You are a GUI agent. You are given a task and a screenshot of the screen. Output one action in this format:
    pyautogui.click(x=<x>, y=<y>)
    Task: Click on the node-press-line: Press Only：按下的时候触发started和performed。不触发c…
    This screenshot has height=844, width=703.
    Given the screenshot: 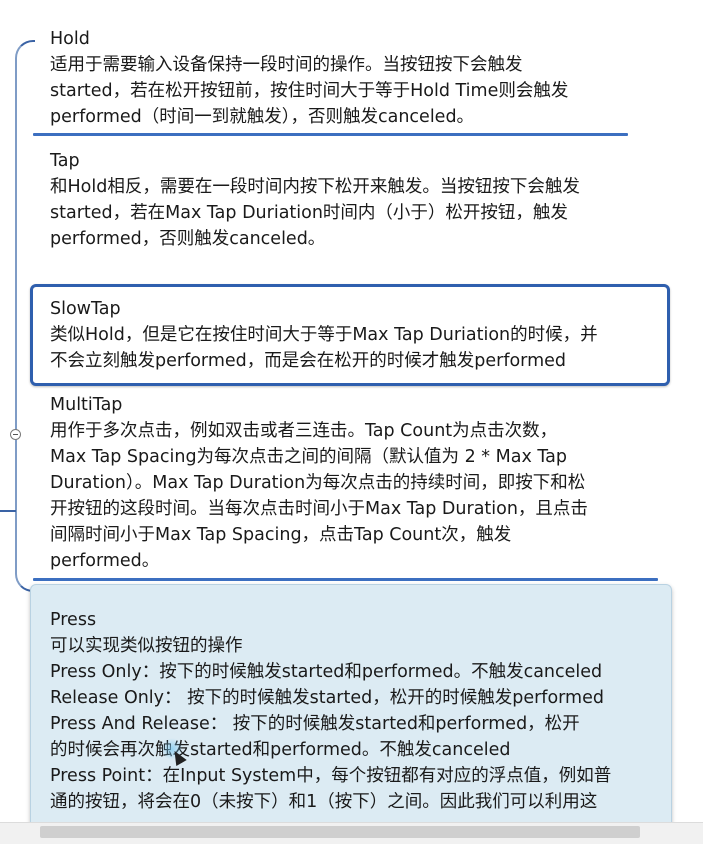 What is the action you would take?
    pyautogui.click(x=326, y=672)
    